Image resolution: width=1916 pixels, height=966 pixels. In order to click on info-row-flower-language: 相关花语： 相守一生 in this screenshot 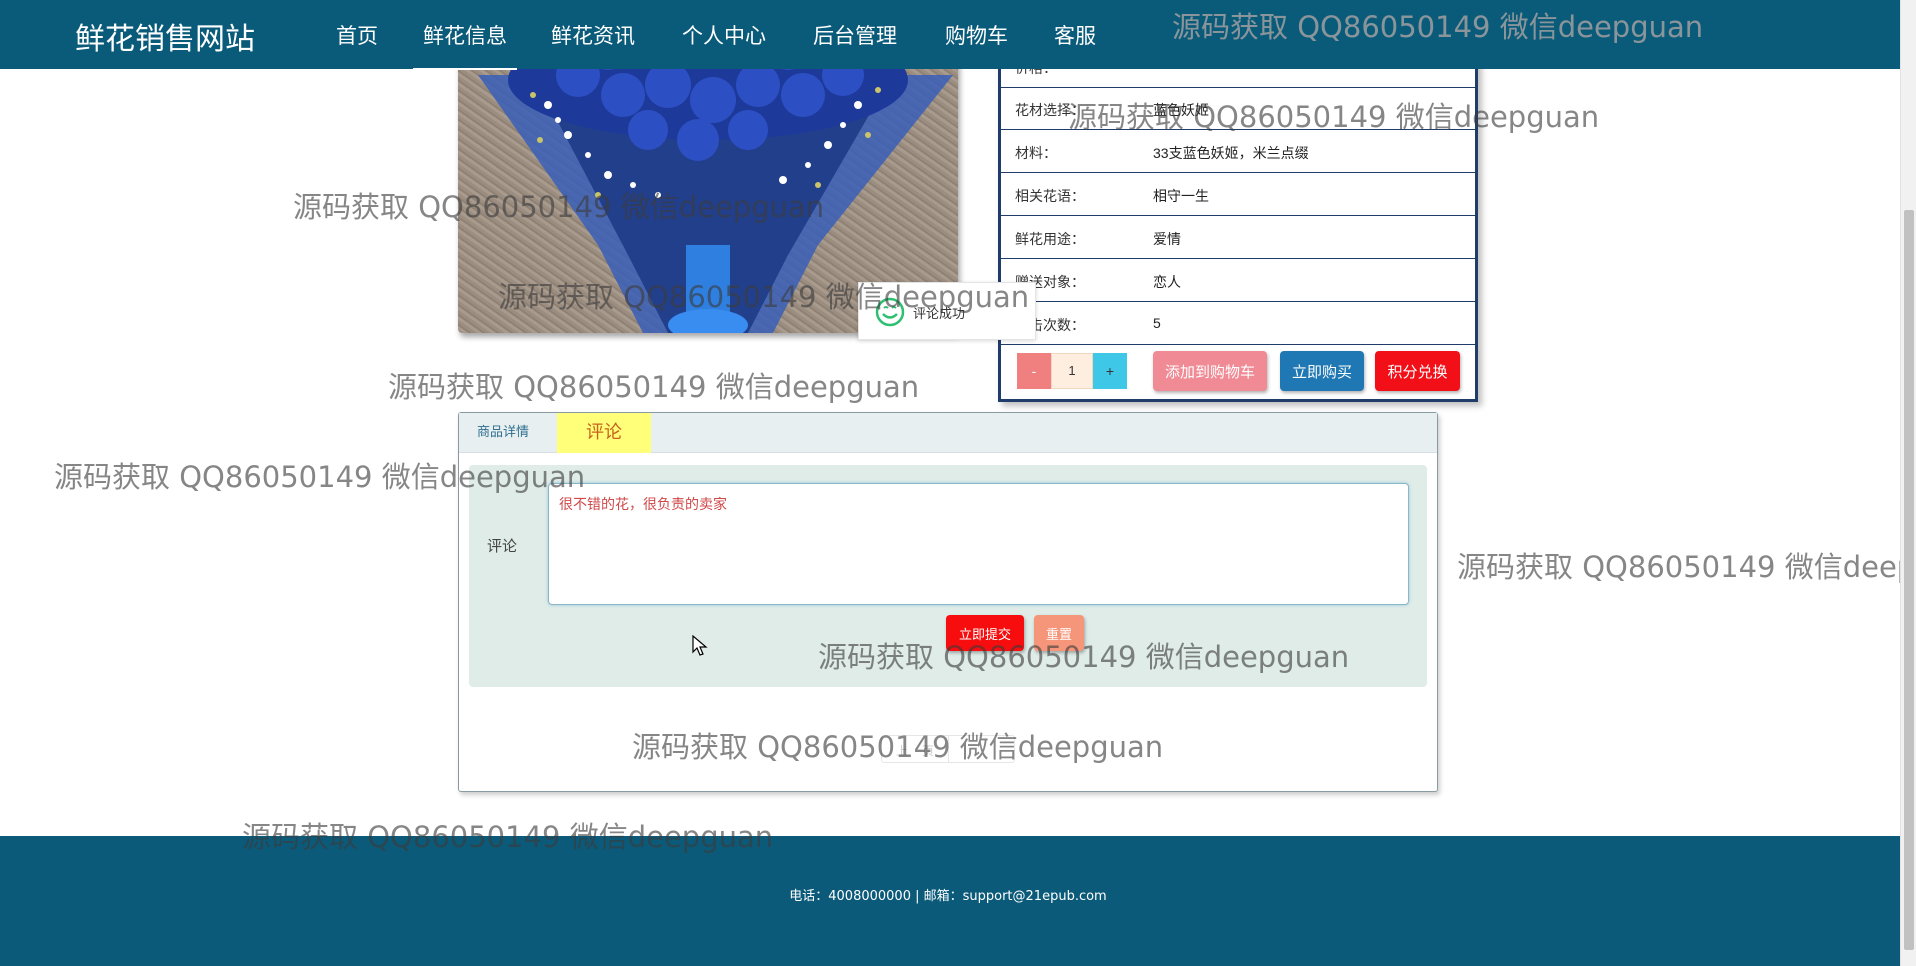, I will do `click(1238, 194)`.